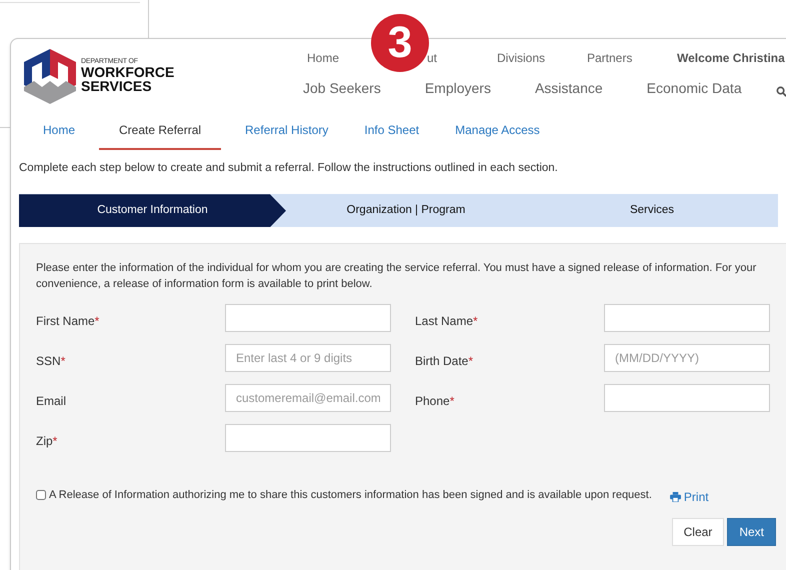 The width and height of the screenshot is (786, 570). What do you see at coordinates (435, 401) in the screenshot?
I see `field-label: Phone*` at bounding box center [435, 401].